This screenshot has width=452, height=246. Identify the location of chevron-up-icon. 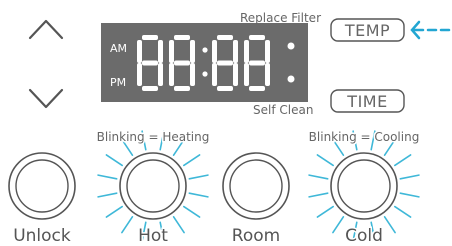
(46, 30).